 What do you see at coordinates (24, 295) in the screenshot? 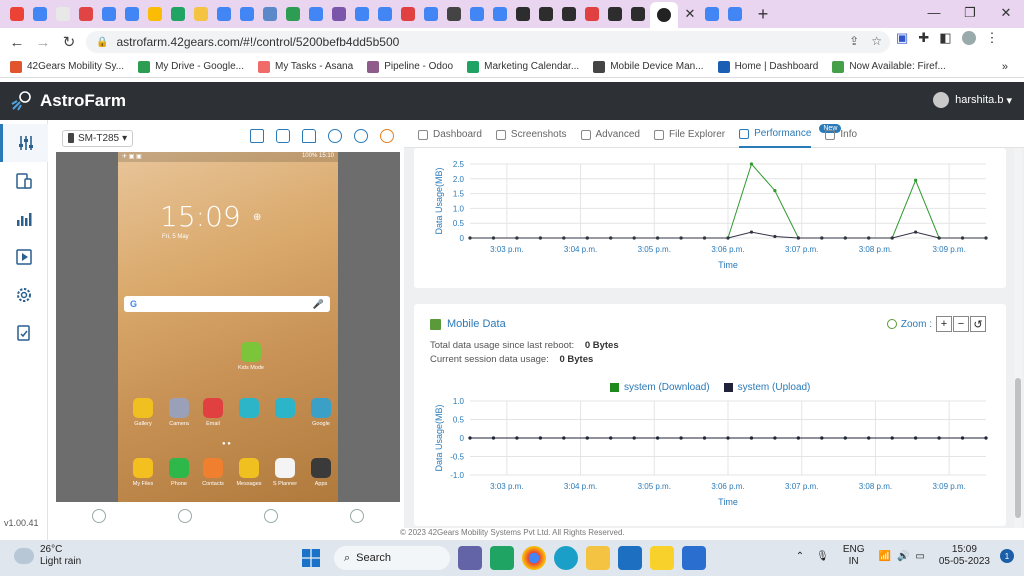
I see `sidebar-item-settings` at bounding box center [24, 295].